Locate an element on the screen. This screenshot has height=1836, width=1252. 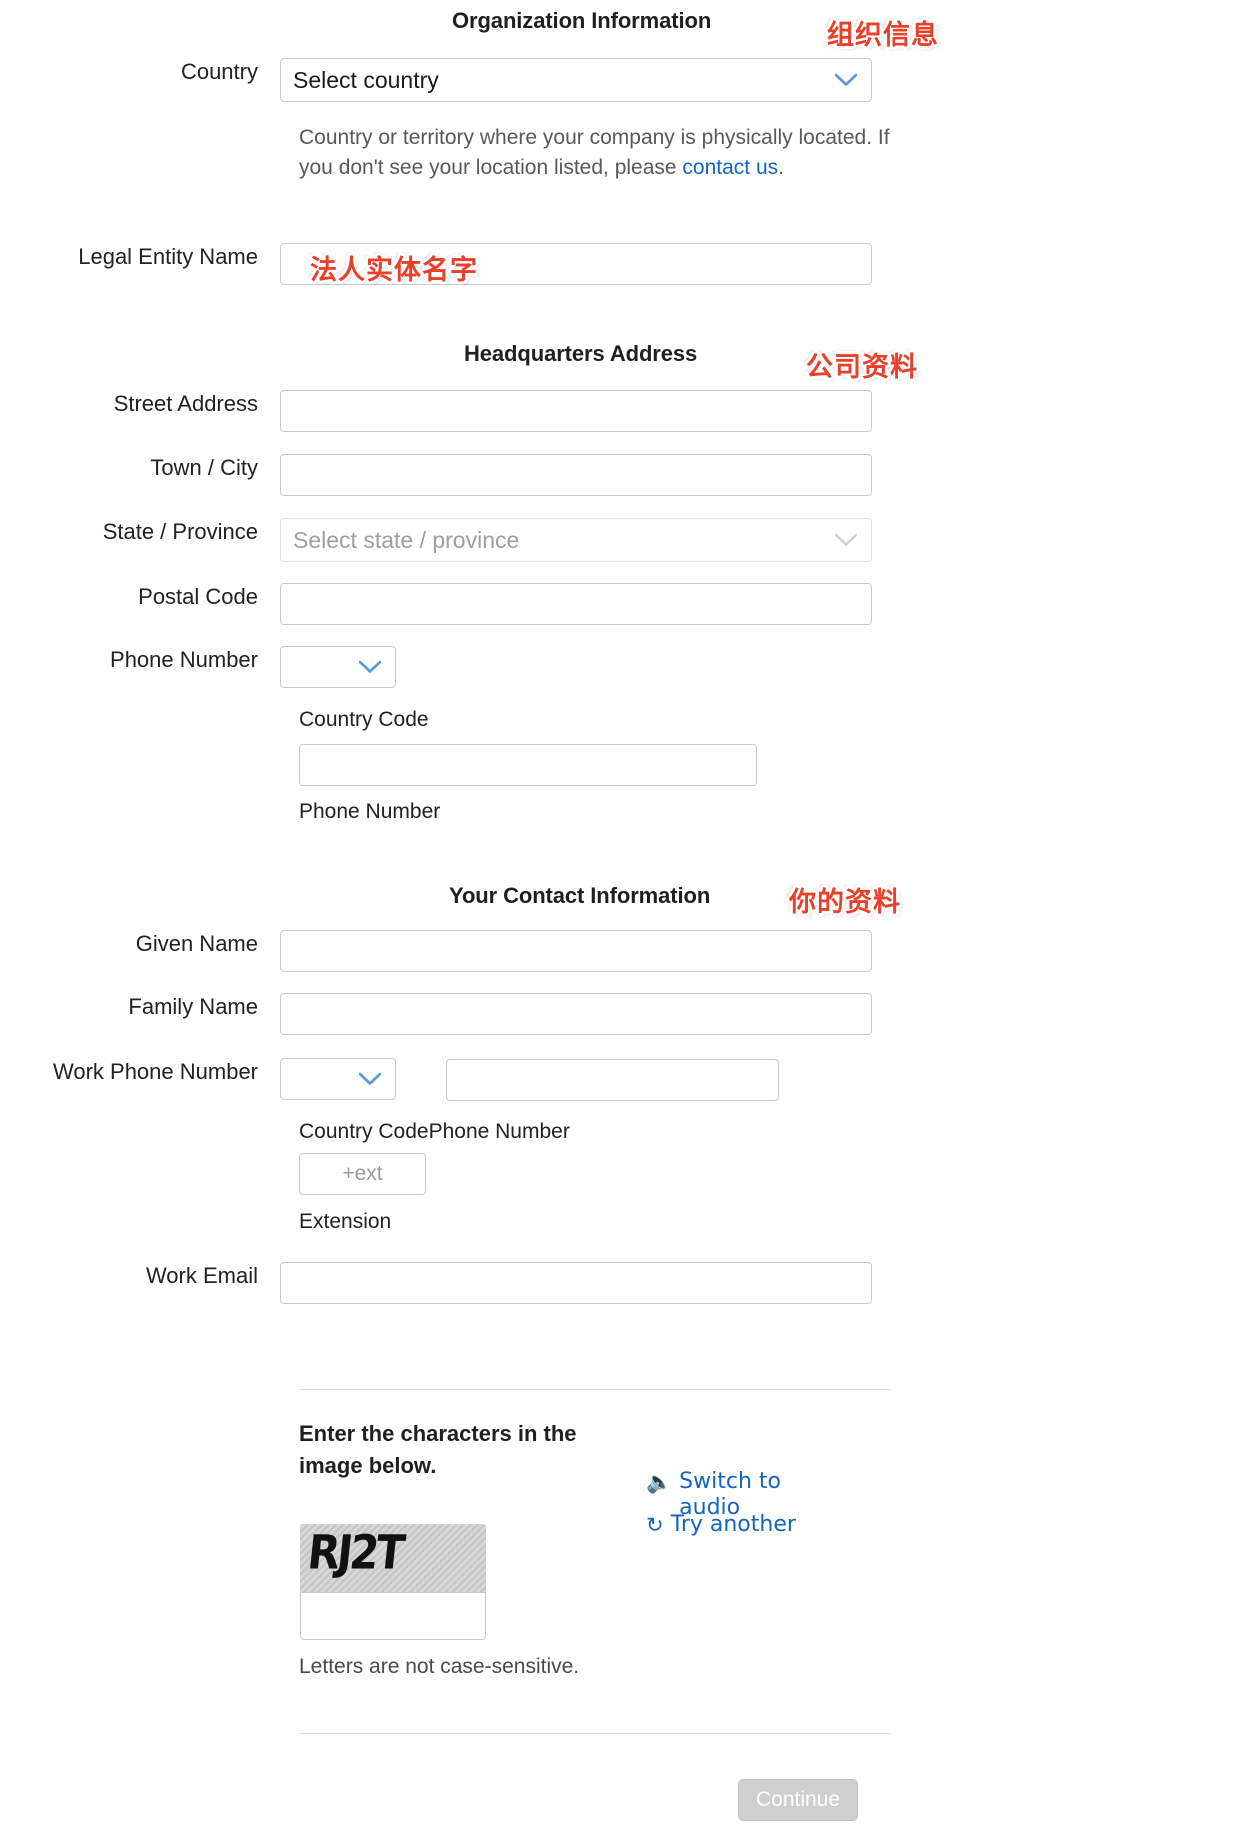
field-street-address is located at coordinates (576, 411).